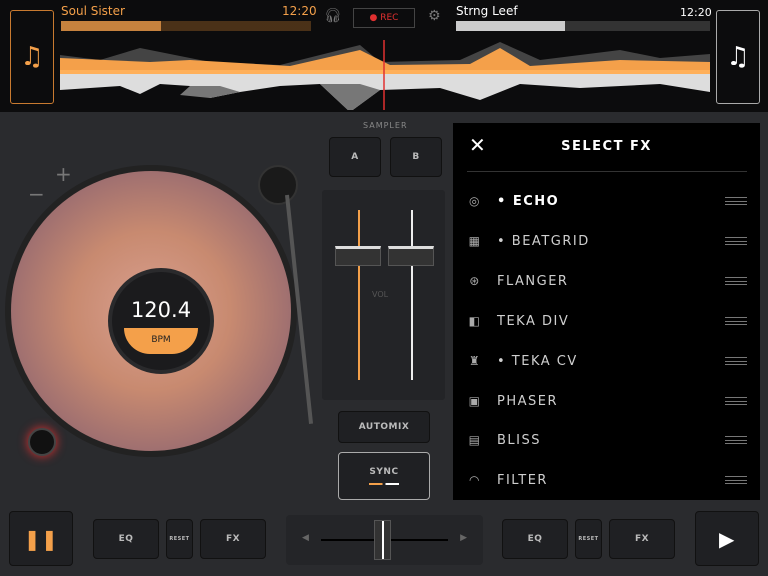  Describe the element at coordinates (161, 341) in the screenshot. I see `bpm-label: BPM` at that location.